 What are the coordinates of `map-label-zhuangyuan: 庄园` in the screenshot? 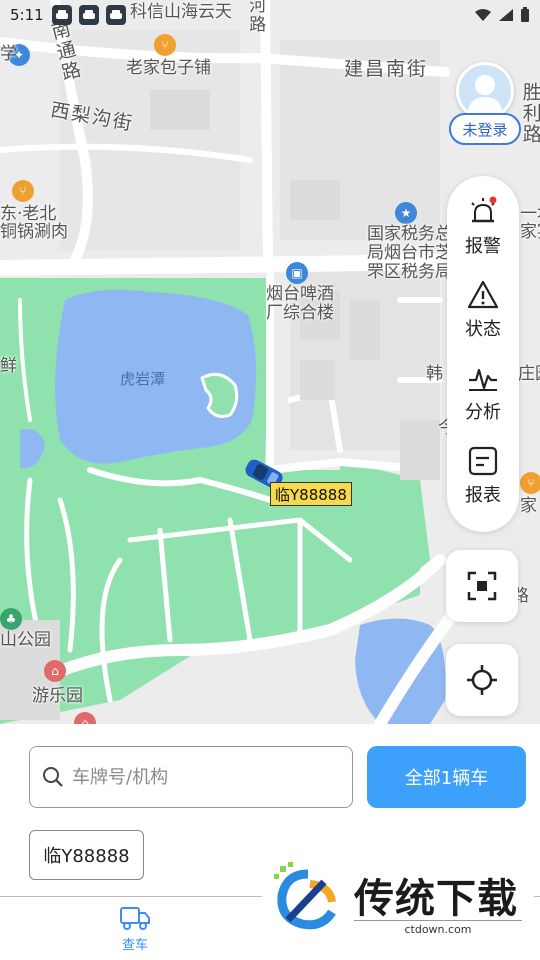 It's located at (529, 374).